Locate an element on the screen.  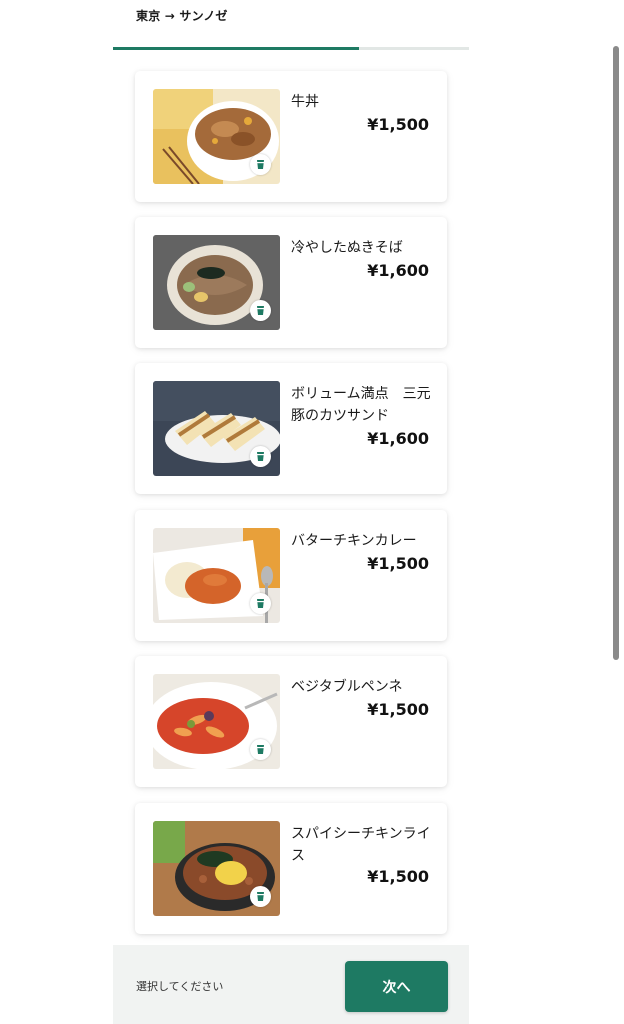
meal-card-butter-chicken-curry: バターチキンカレー ¥1,500 is located at coordinates (291, 575).